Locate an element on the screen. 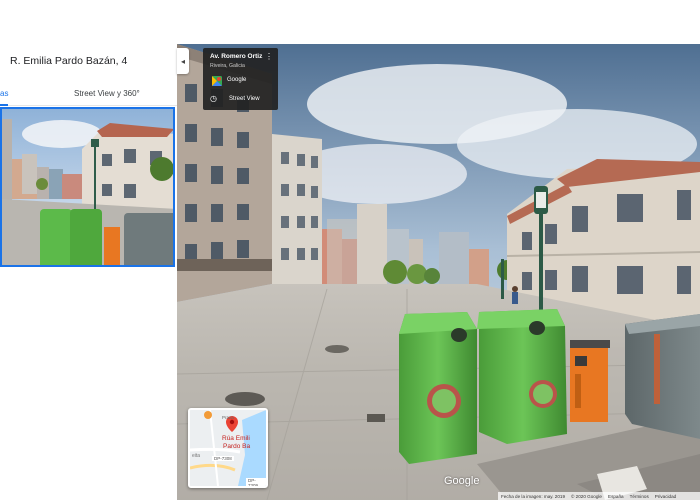 This screenshot has width=700, height=500. street-subtitle: Riveira, Galicia is located at coordinates (227, 66).